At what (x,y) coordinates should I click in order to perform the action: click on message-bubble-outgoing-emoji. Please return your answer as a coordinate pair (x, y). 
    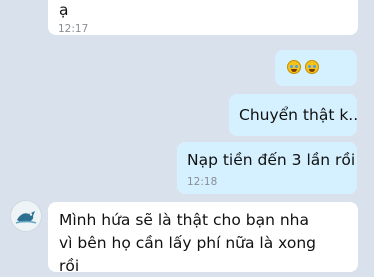
    Looking at the image, I should click on (316, 68).